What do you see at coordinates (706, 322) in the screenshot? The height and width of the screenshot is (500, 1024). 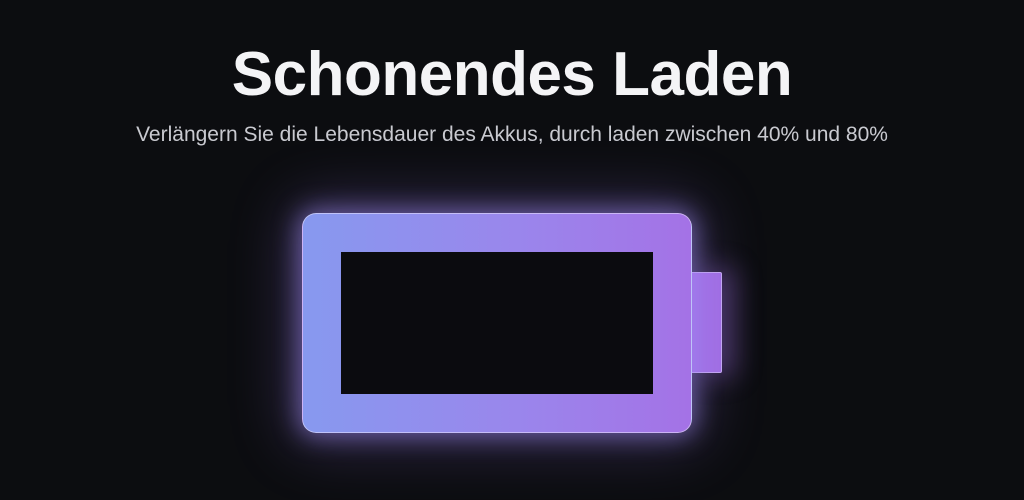 I see `battery-terminal` at bounding box center [706, 322].